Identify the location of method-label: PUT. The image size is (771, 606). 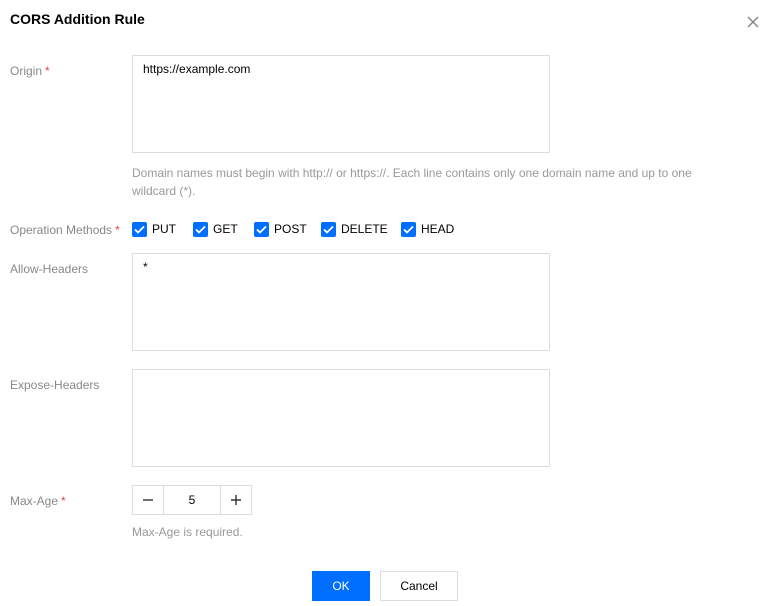
(164, 229).